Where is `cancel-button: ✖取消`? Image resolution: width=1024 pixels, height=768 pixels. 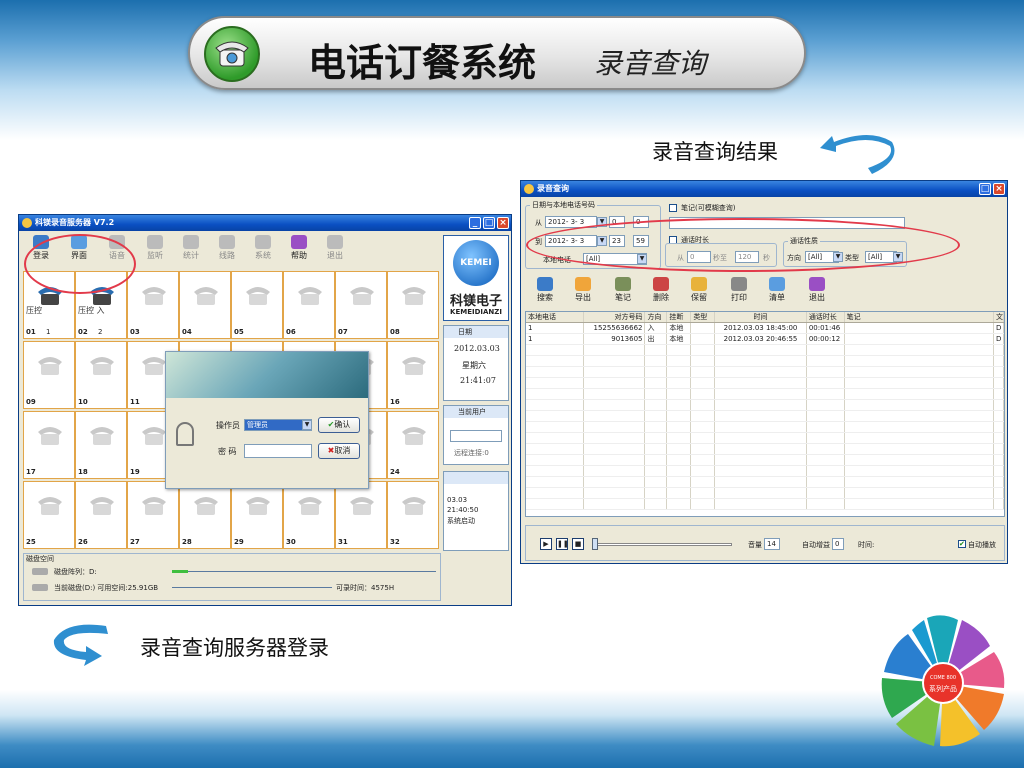
cancel-button: ✖取消 is located at coordinates (339, 451).